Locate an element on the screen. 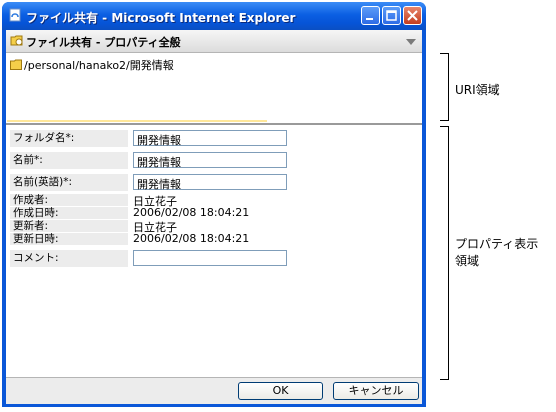 The image size is (556, 412). dialog-title: ファイル共有 - プロパティ全般 is located at coordinates (103, 42).